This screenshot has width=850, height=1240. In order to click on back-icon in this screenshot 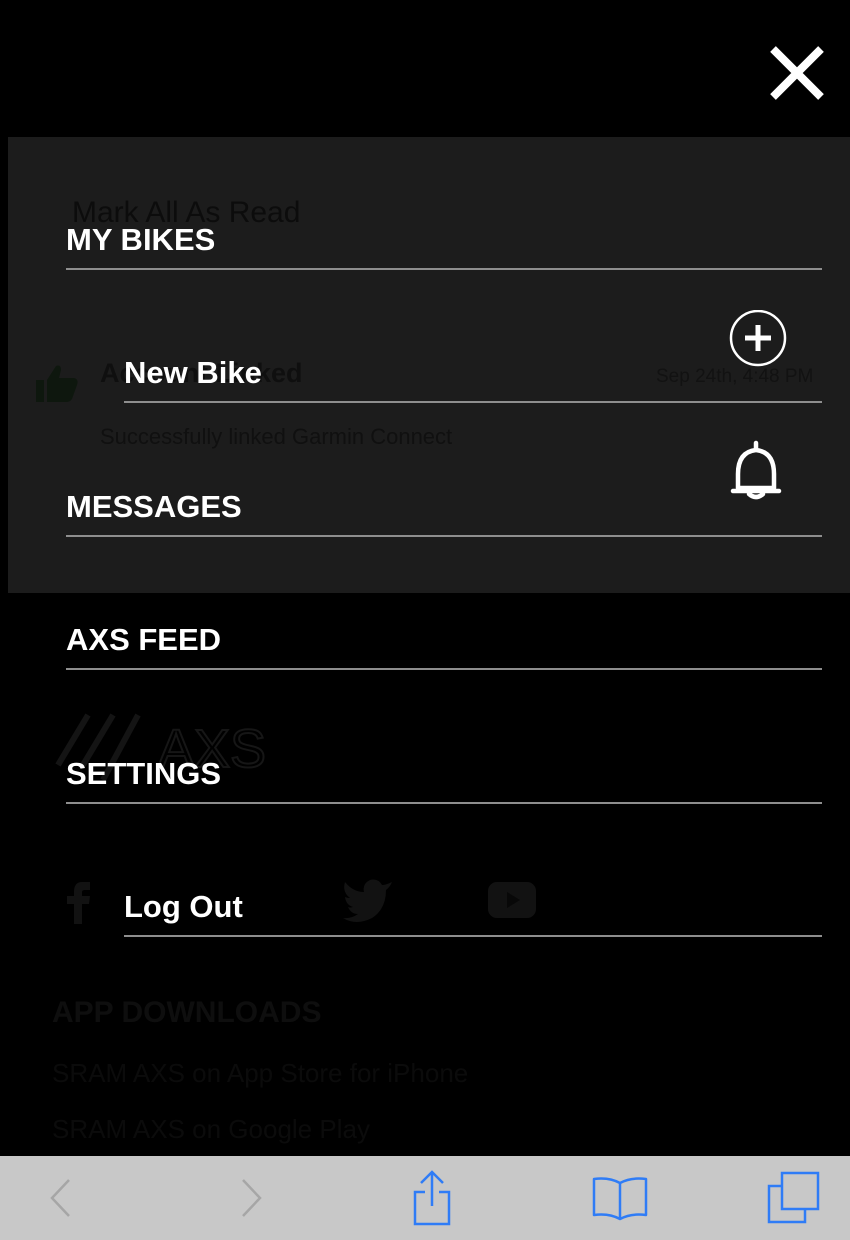, I will do `click(60, 1198)`.